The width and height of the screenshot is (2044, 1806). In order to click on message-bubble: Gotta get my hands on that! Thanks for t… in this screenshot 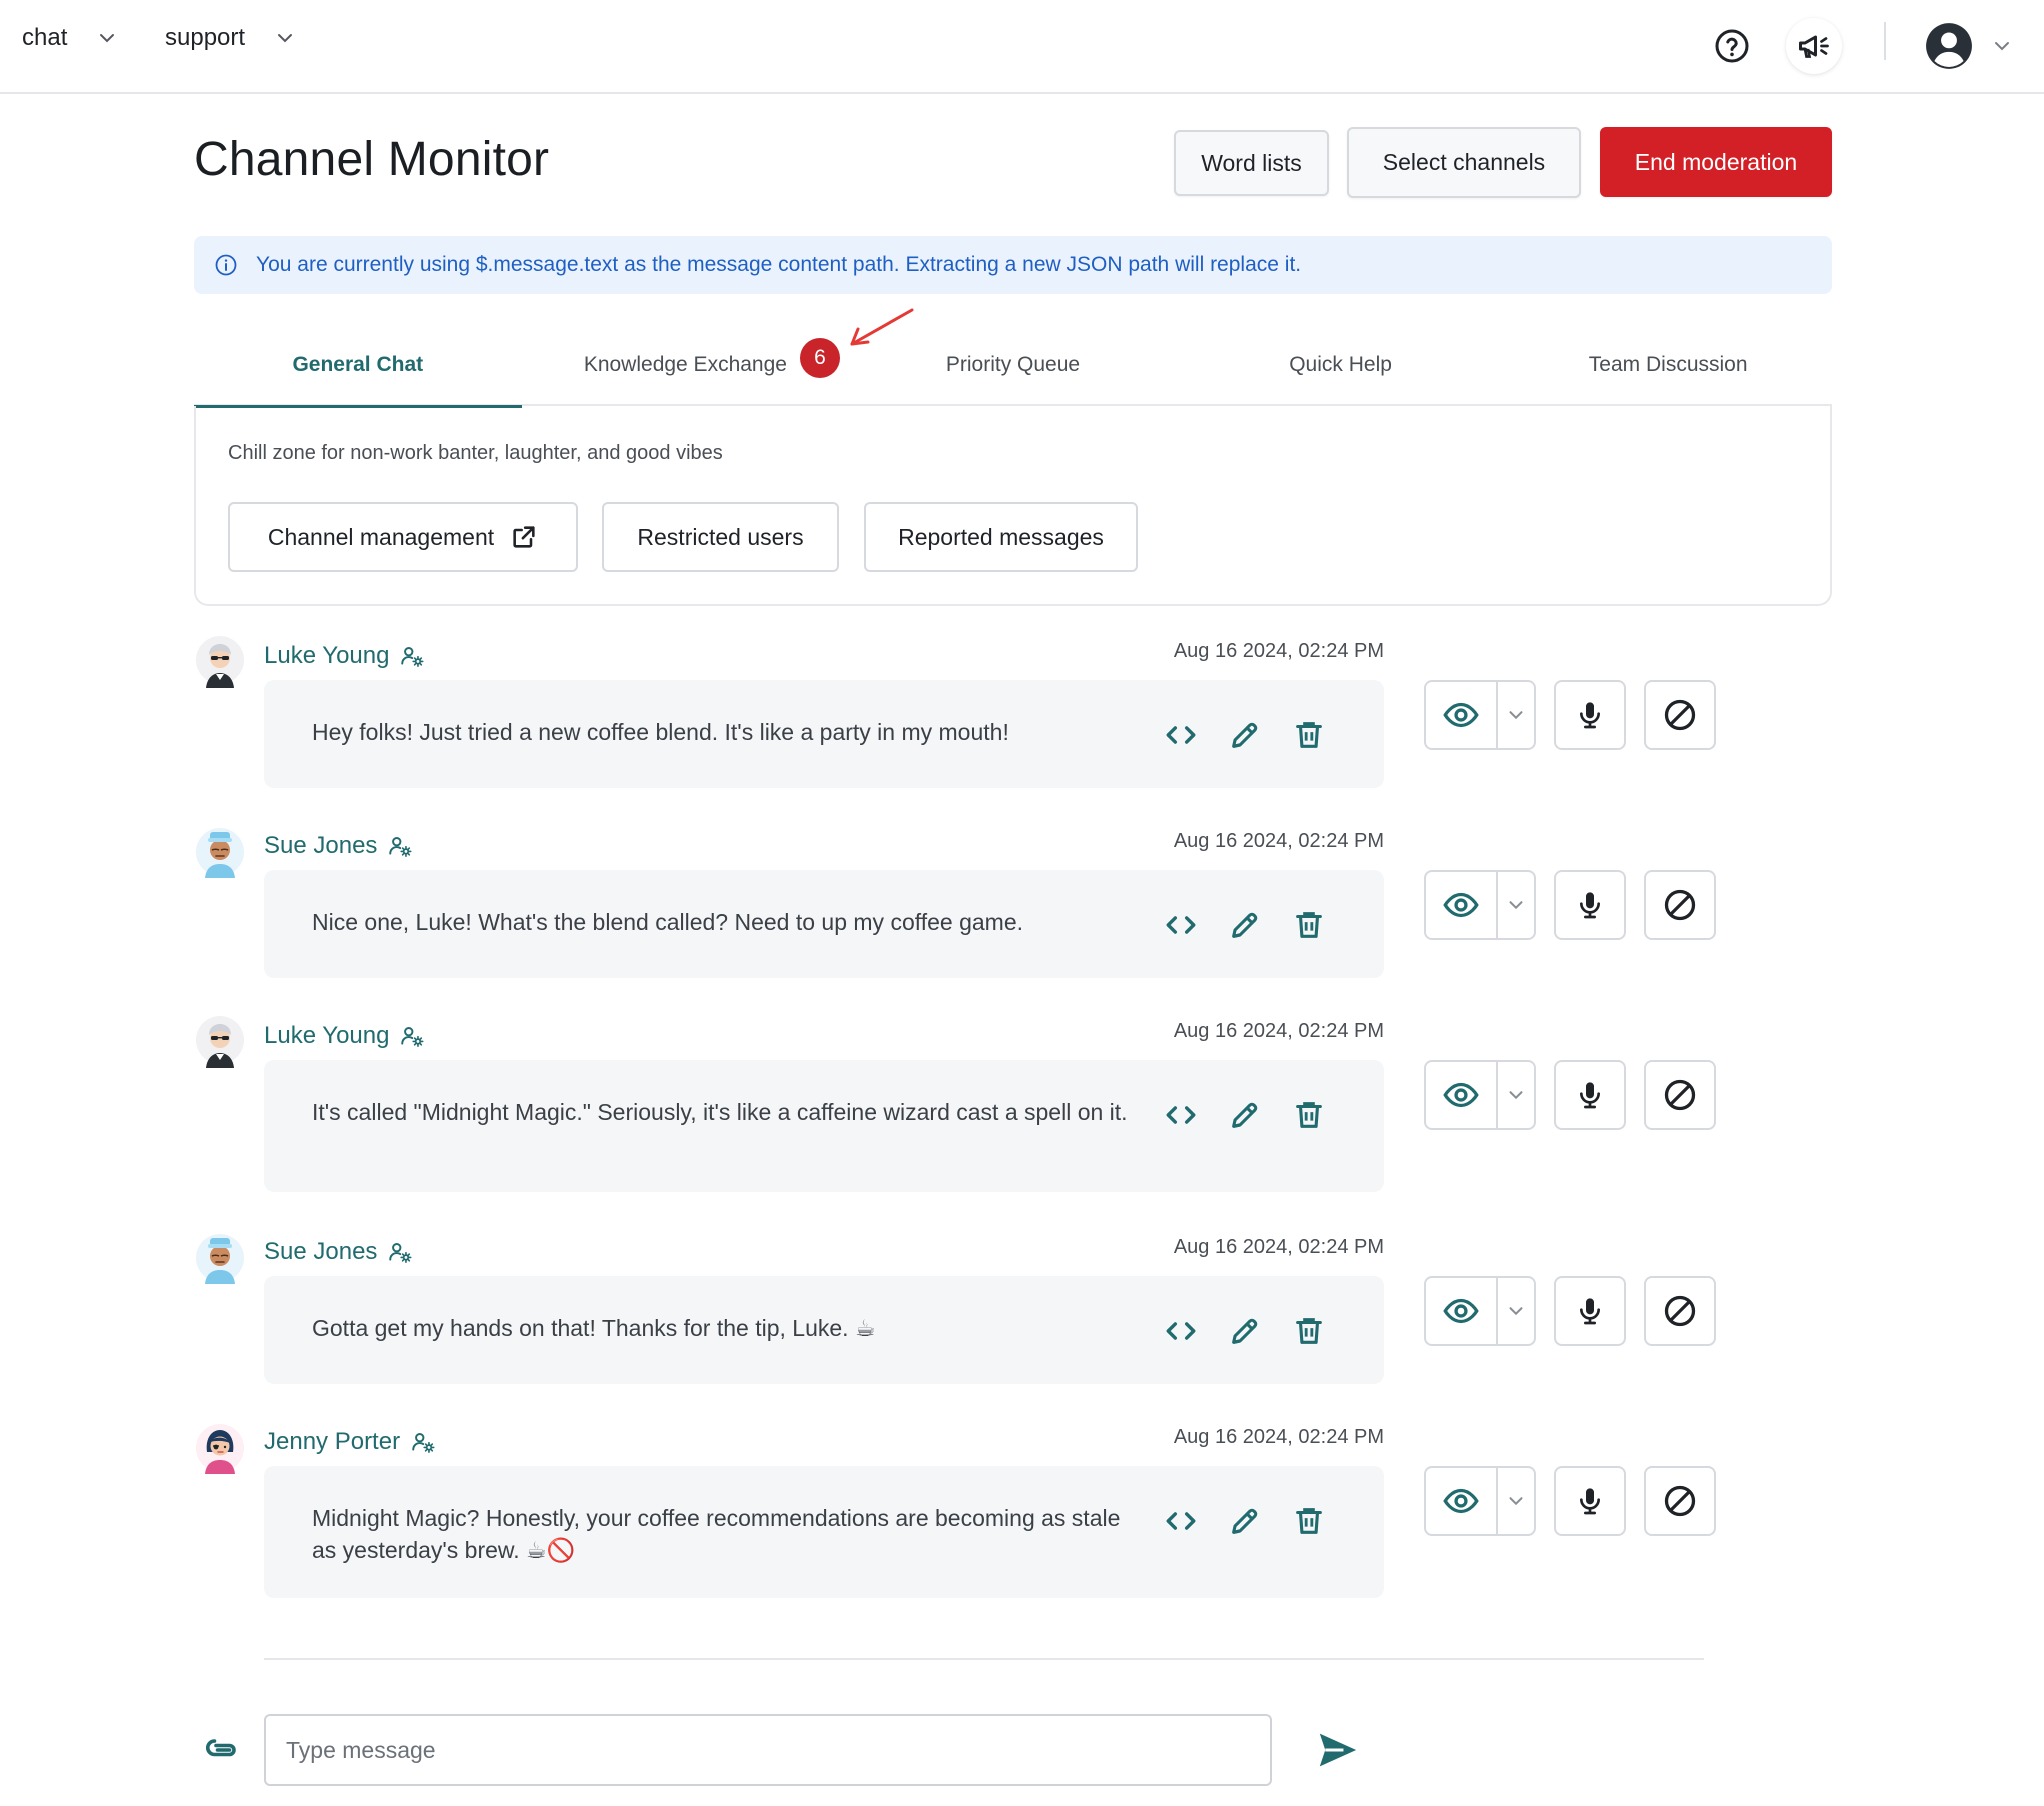, I will do `click(824, 1330)`.